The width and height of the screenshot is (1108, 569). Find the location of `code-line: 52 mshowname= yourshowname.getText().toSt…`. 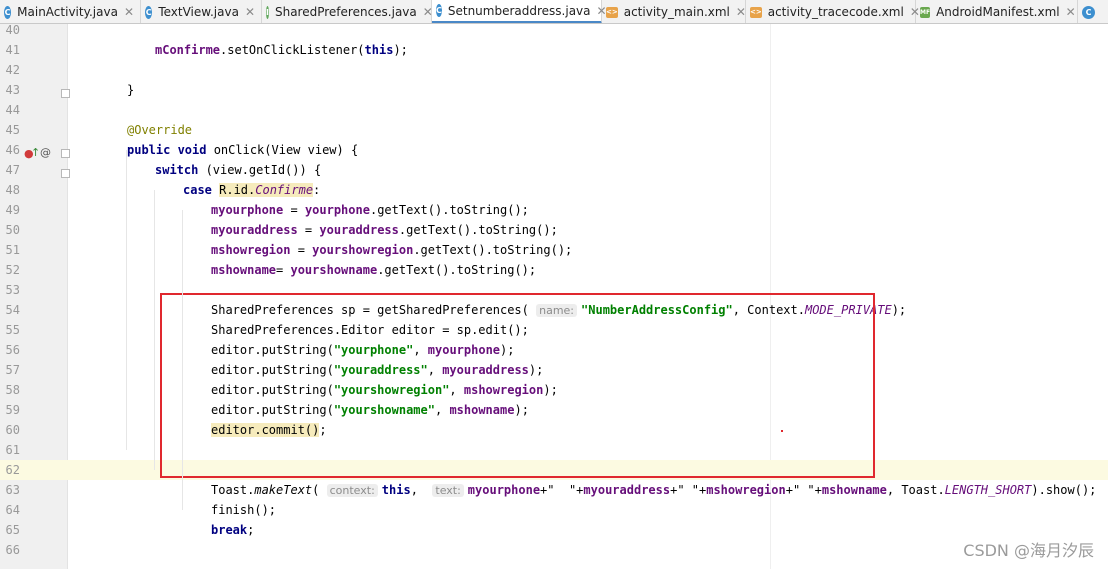

code-line: 52 mshowname= yourshowname.getText().toSt… is located at coordinates (554, 270).